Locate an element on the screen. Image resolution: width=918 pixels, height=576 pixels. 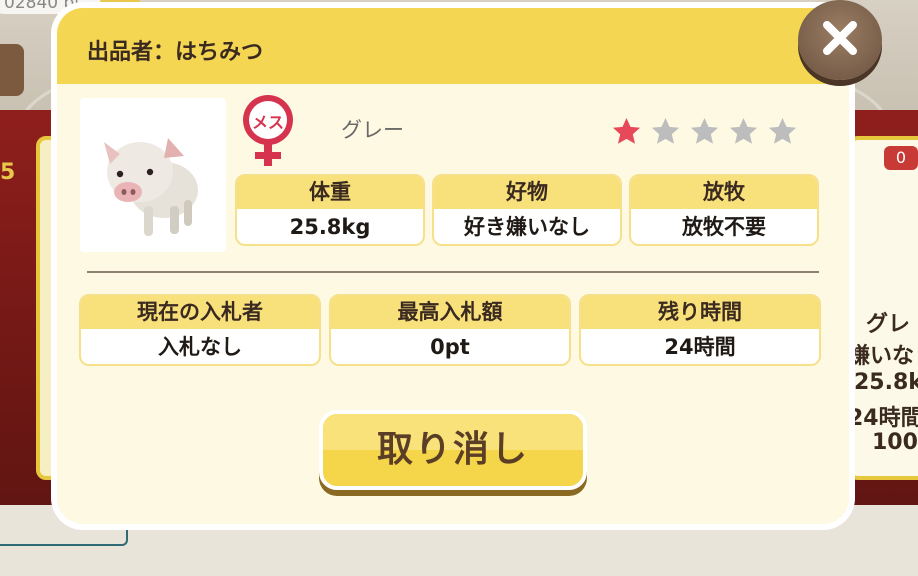
stat-weight-label: 体重 is located at coordinates (330, 192).